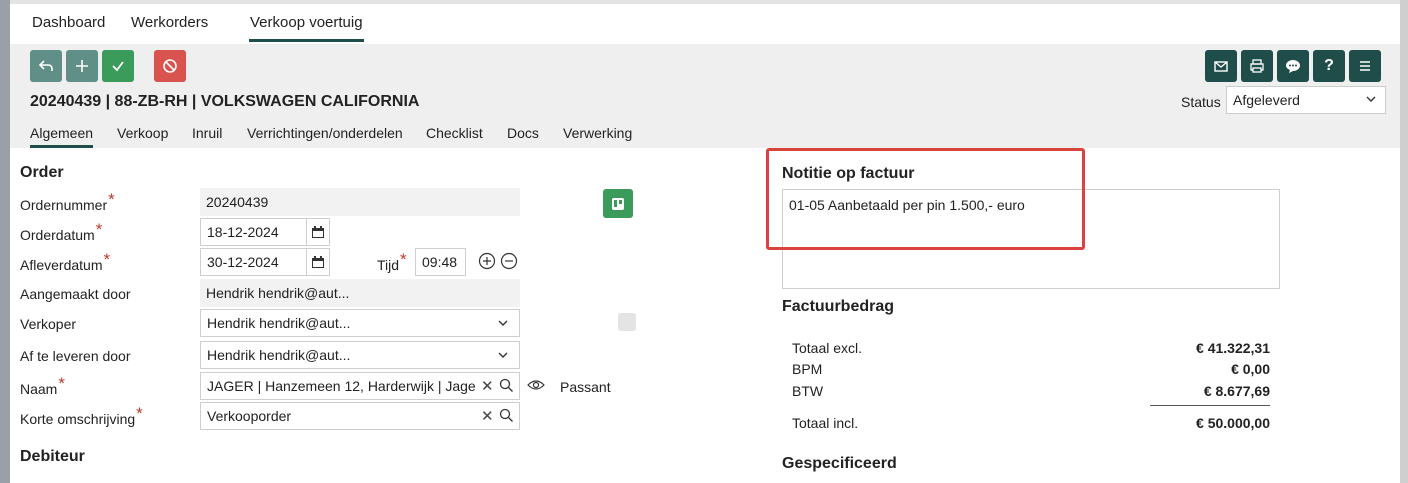 This screenshot has height=483, width=1408. I want to click on trello-button, so click(618, 203).